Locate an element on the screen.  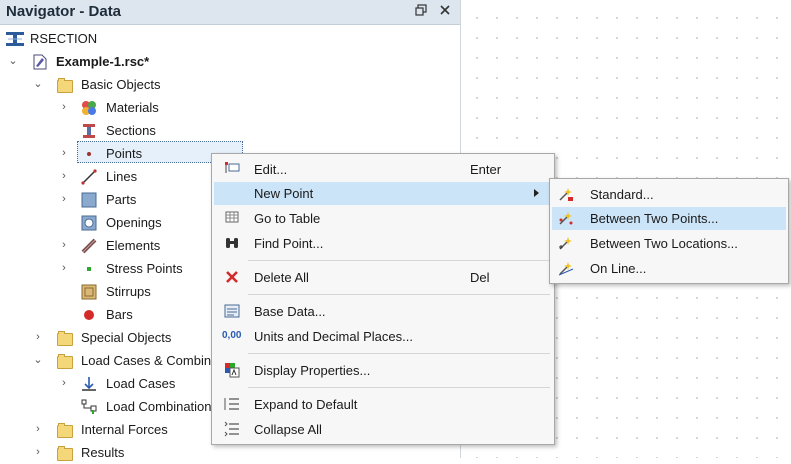
tree-label: Parts is located at coordinates (121, 199).